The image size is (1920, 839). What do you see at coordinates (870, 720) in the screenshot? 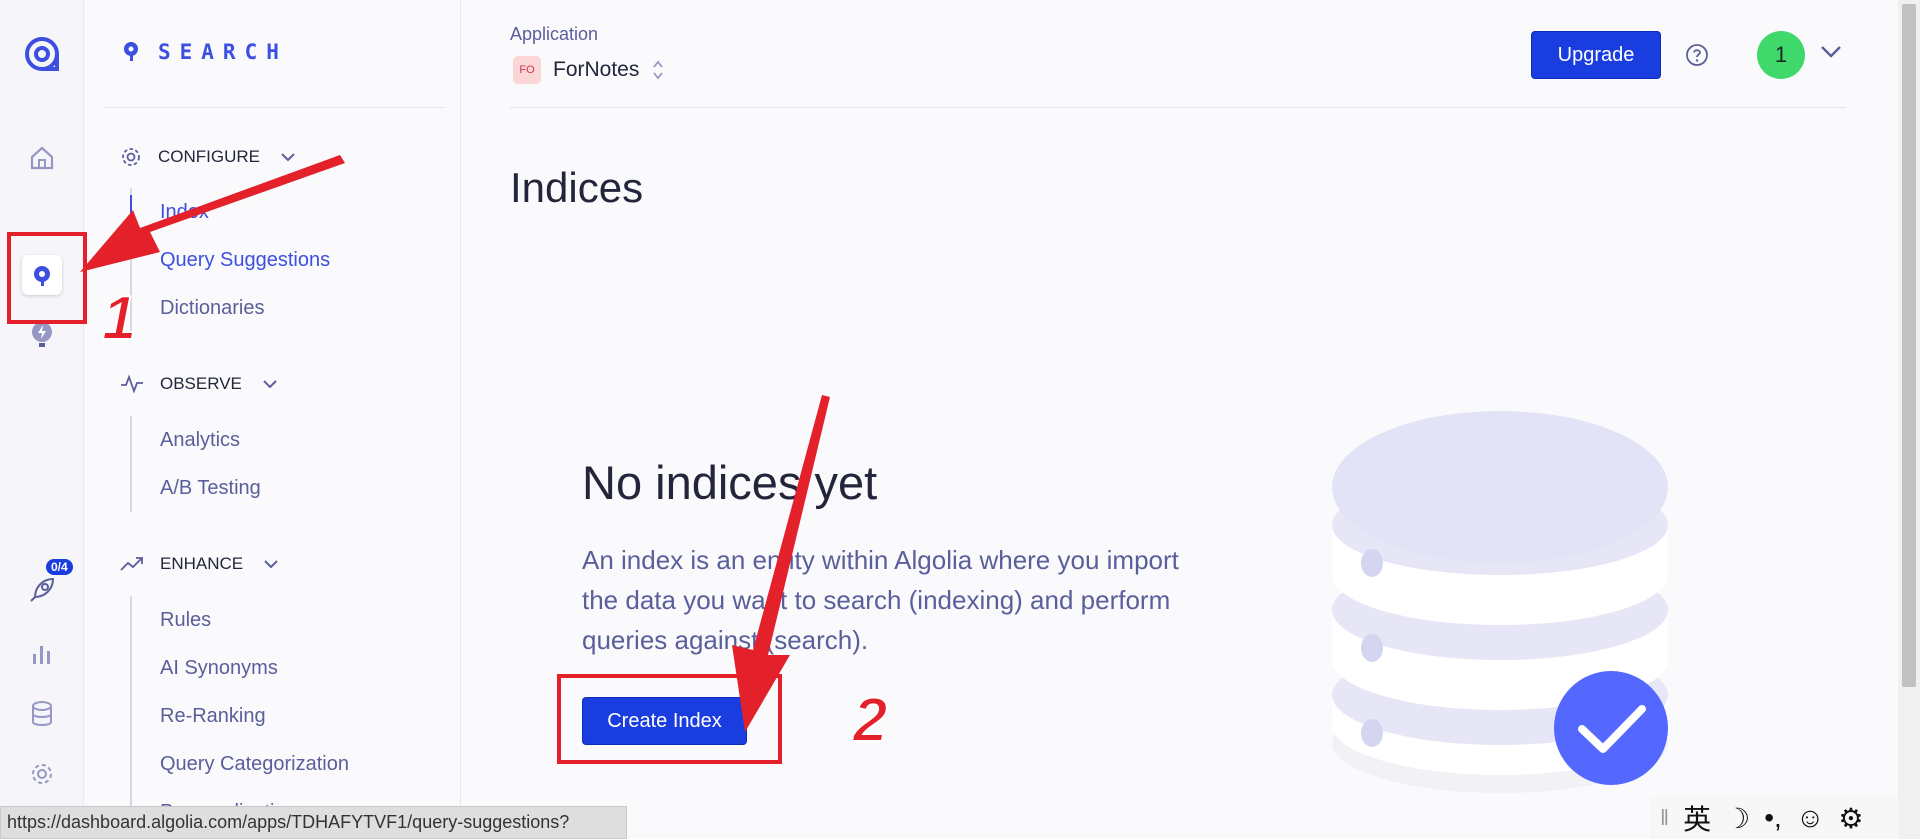
I see `annotation-step-2: 2` at bounding box center [870, 720].